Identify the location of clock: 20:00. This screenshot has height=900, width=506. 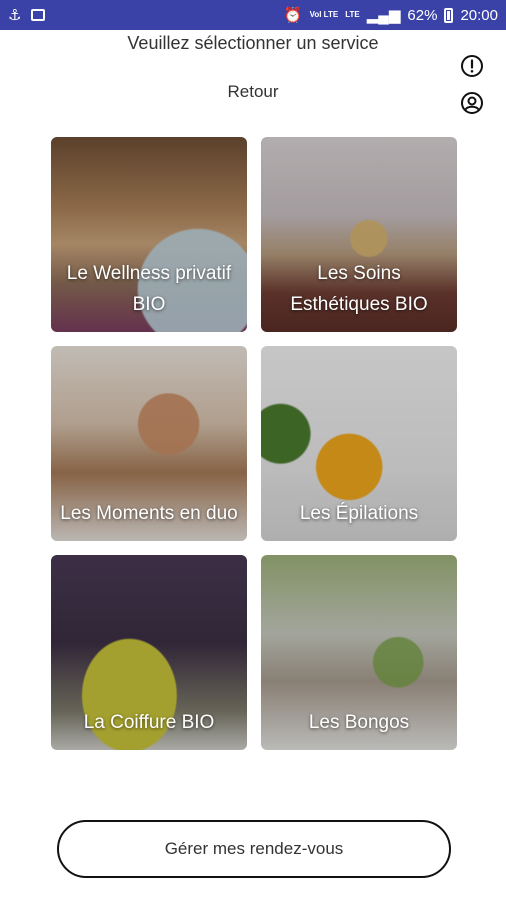
(479, 15).